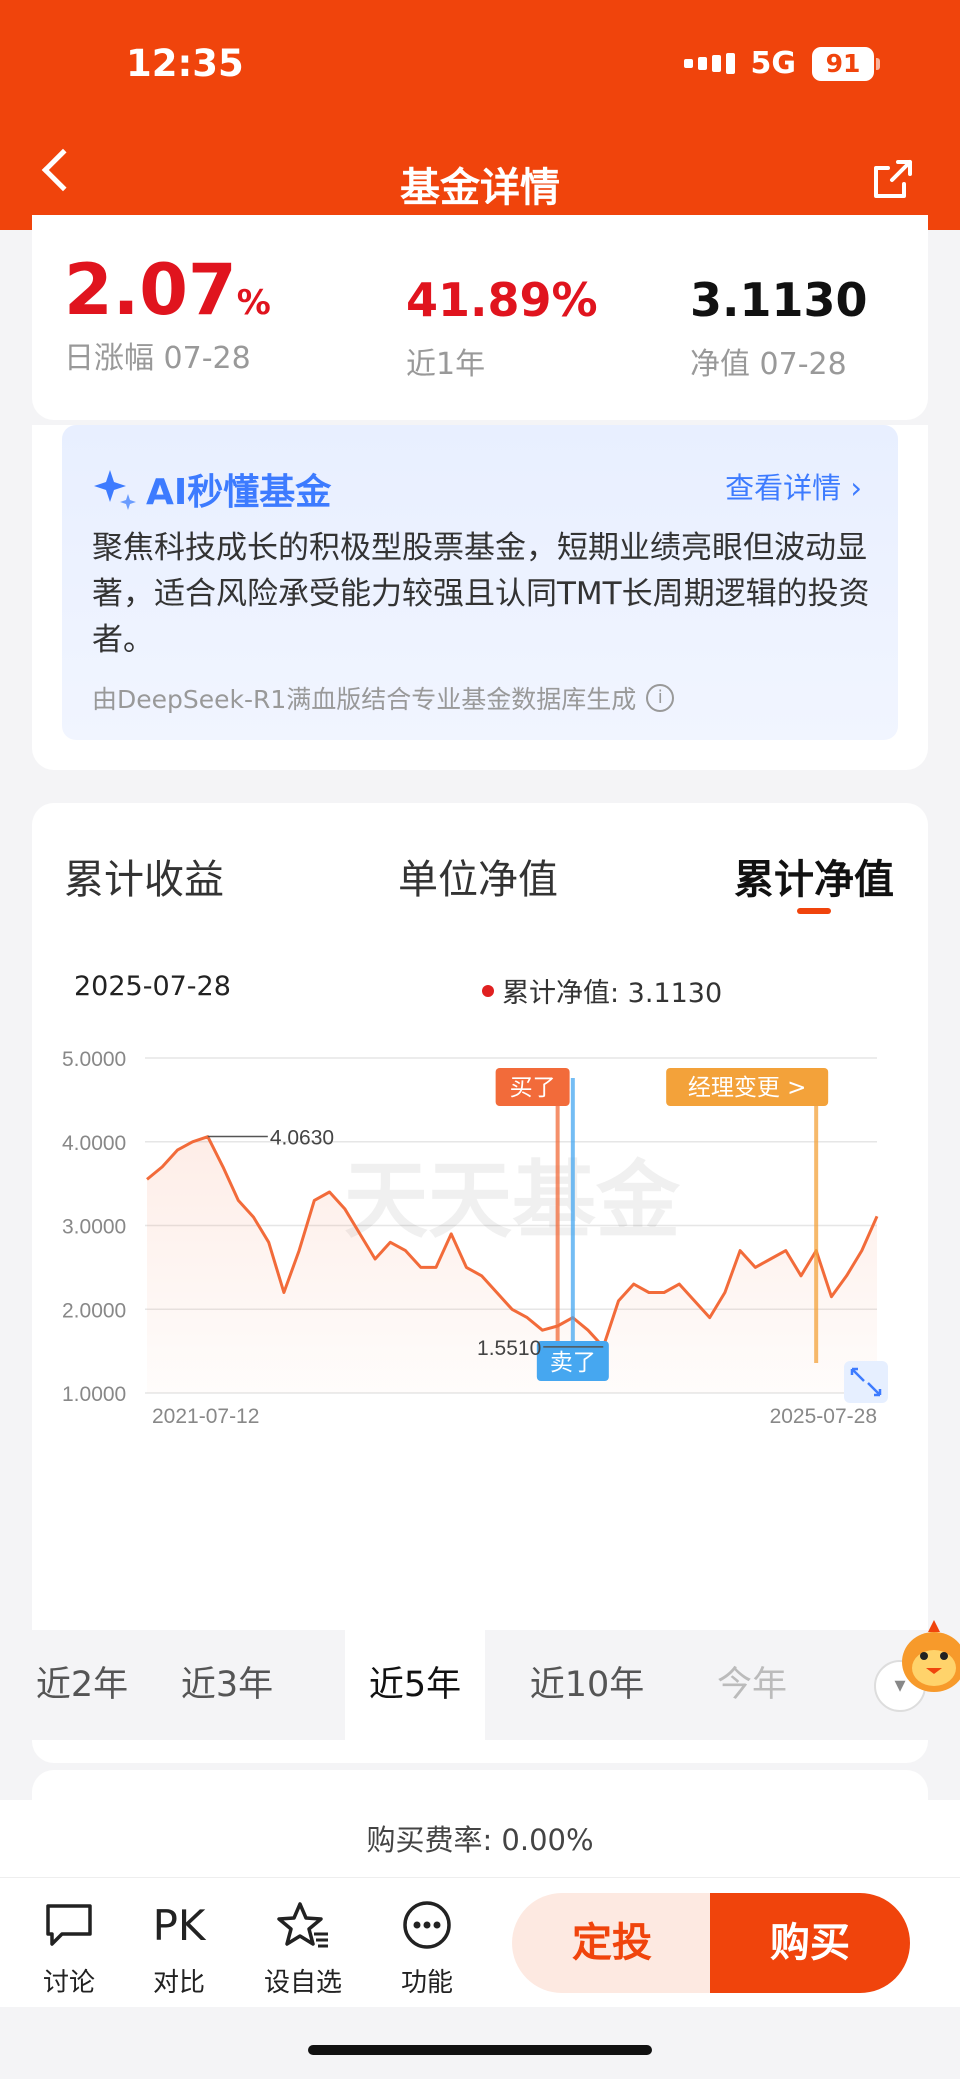 This screenshot has width=960, height=2079. What do you see at coordinates (502, 300) in the screenshot?
I see `one-year-value: 41.89%` at bounding box center [502, 300].